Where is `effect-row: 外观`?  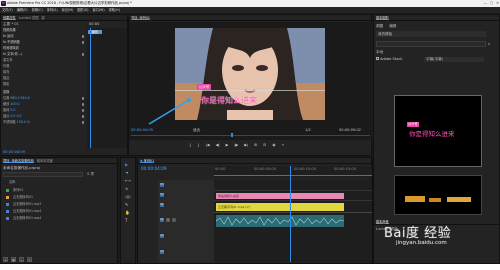
effect-row: 外观 is located at coordinates (6, 66).